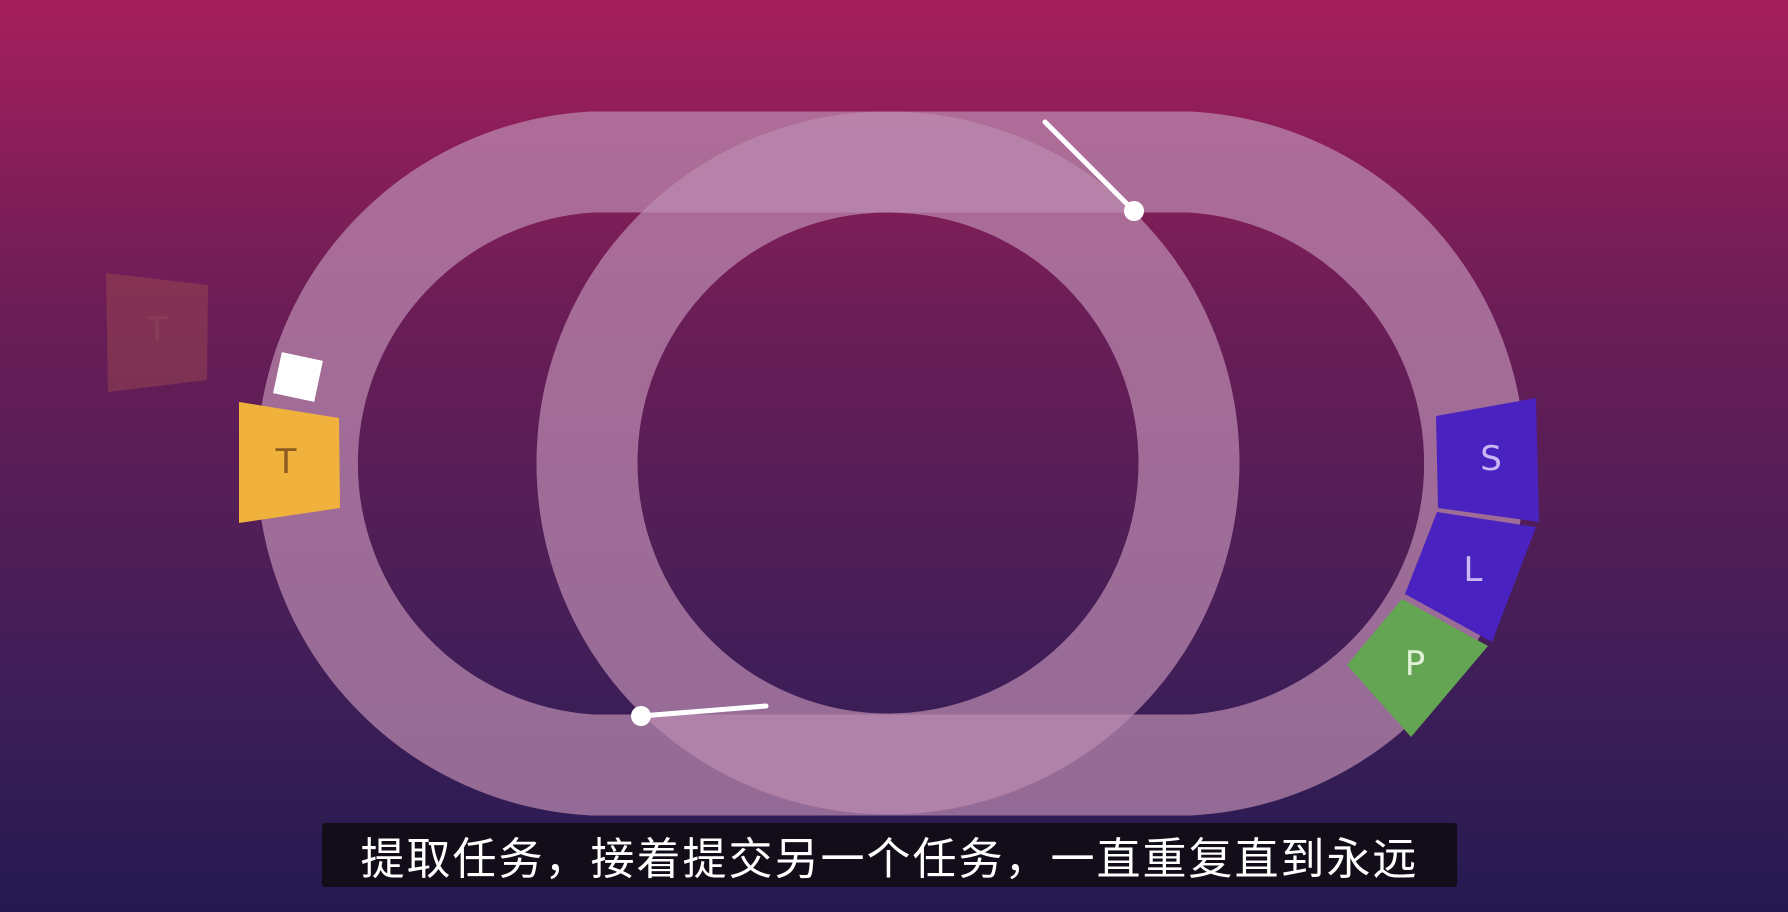 This screenshot has height=912, width=1788. I want to click on bottom-pointer-knob, so click(641, 716).